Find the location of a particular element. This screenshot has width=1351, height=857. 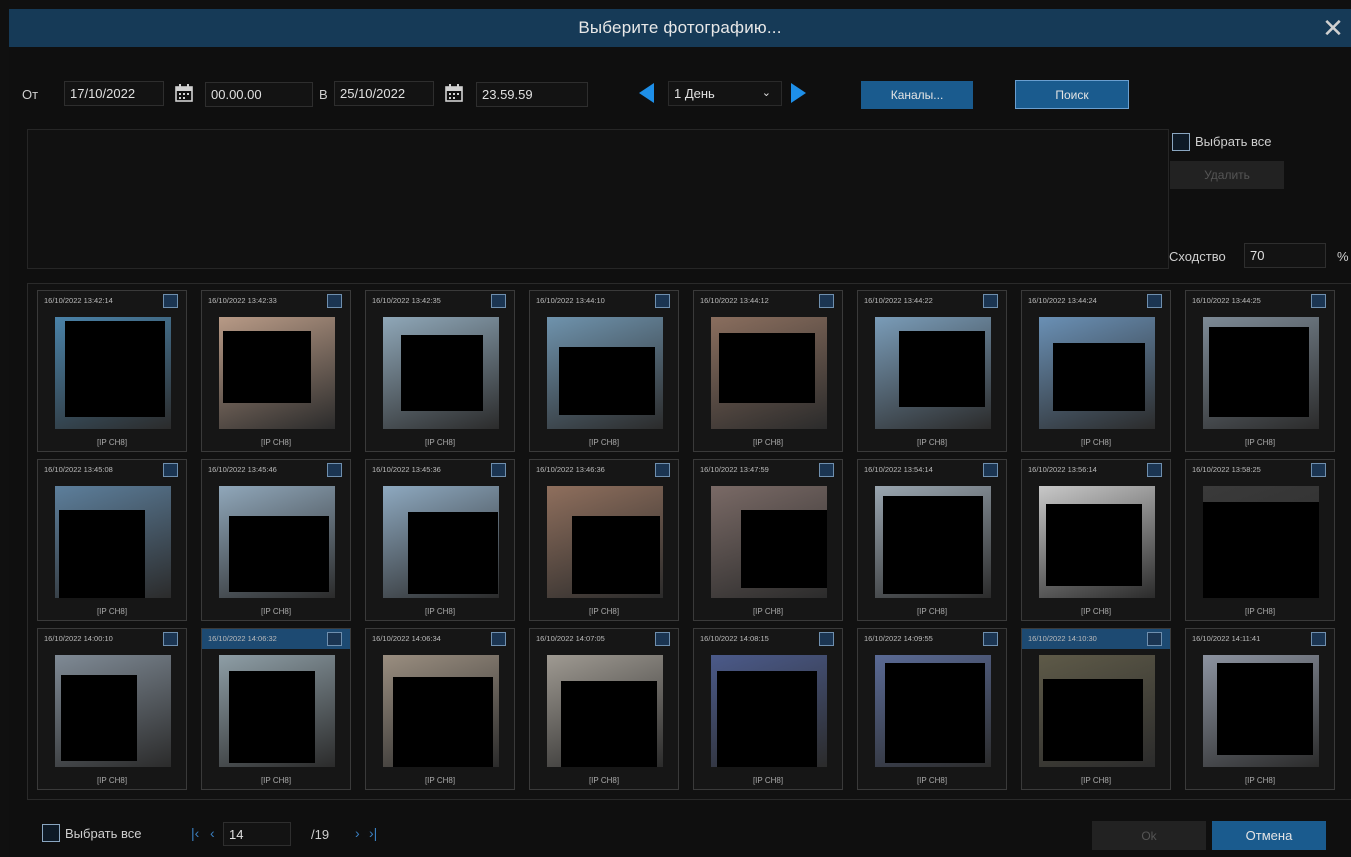

result-card: 16/10/2022 13:54:14 [IP CH8] is located at coordinates (932, 540).